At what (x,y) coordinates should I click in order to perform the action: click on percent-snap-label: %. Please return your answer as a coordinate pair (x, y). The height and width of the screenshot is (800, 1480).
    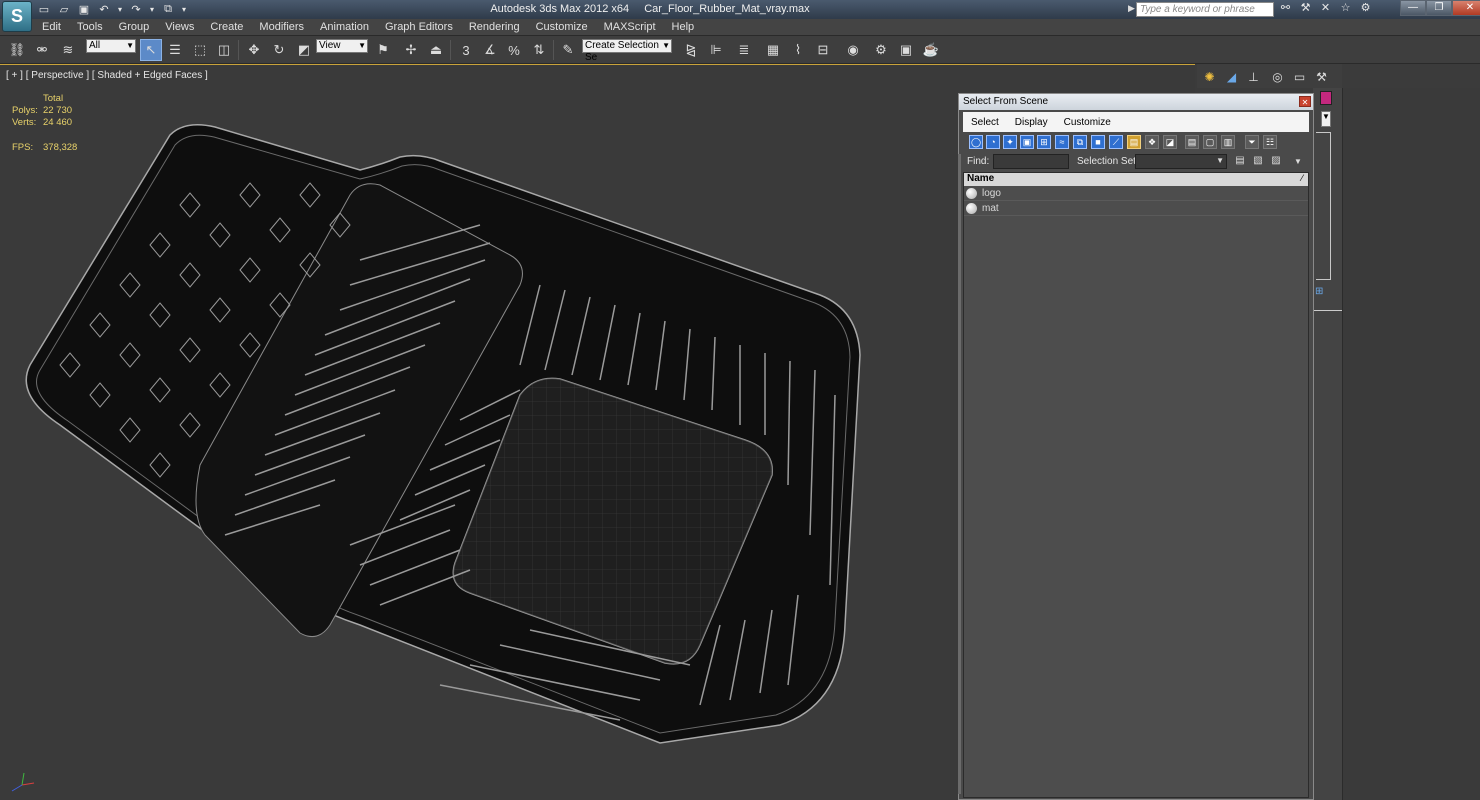
    Looking at the image, I should click on (514, 50).